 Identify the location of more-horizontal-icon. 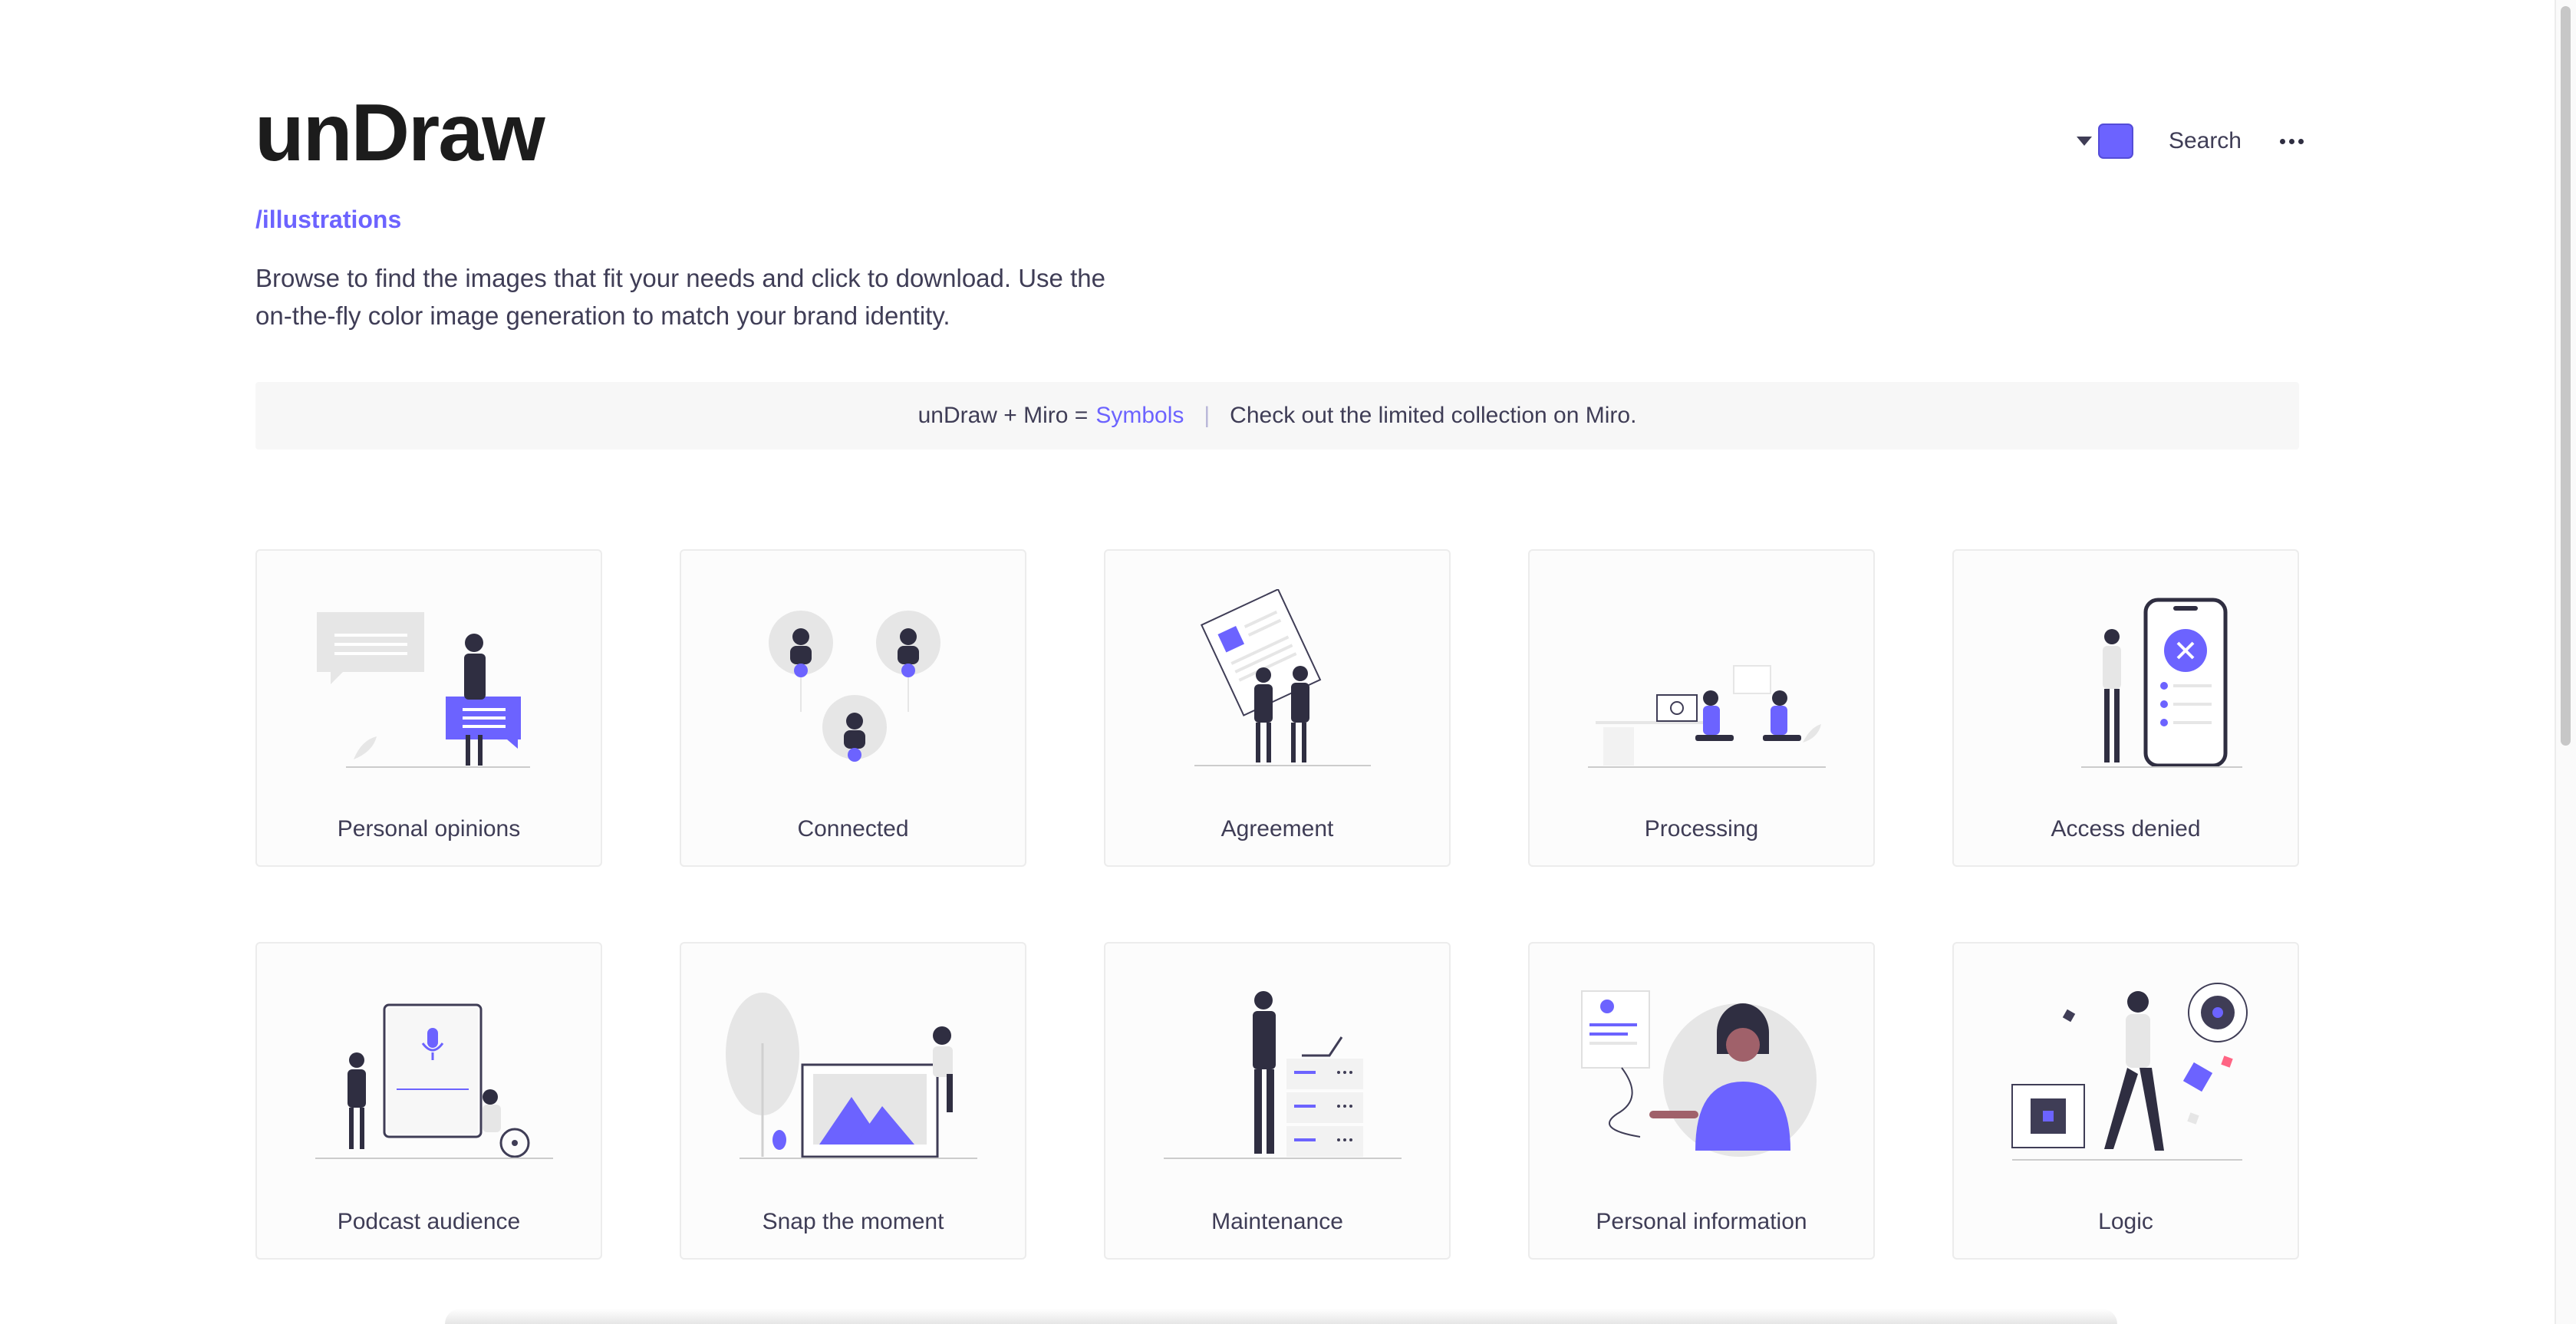
(2282, 141).